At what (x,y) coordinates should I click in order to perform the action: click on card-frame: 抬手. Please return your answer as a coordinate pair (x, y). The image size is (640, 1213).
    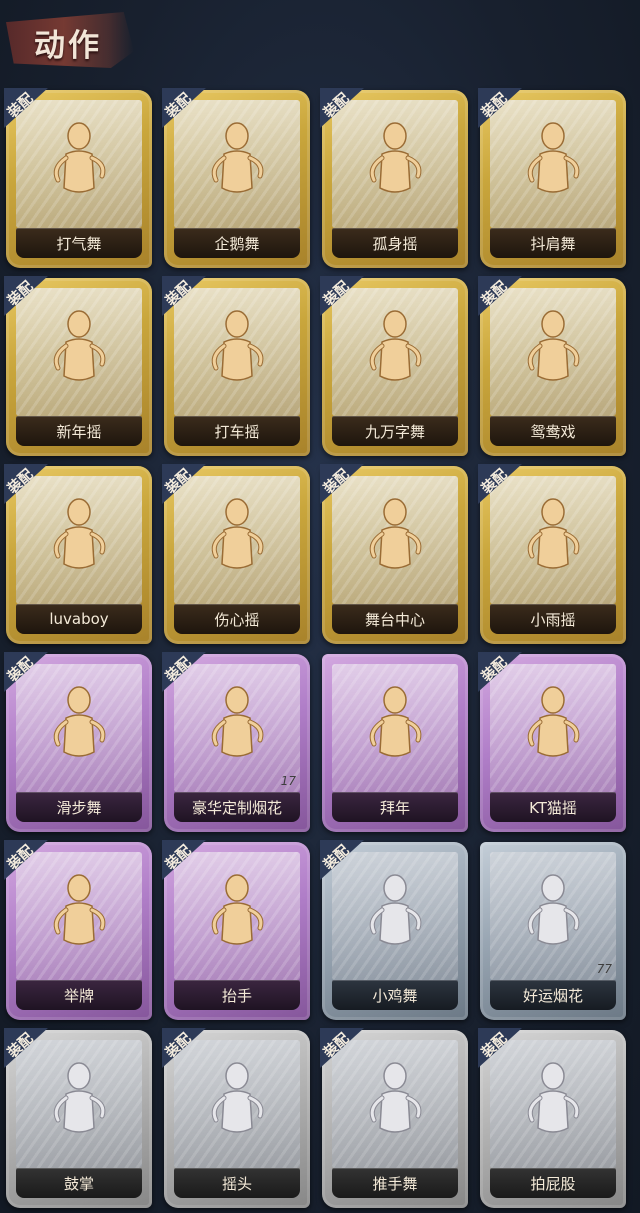
    Looking at the image, I should click on (237, 931).